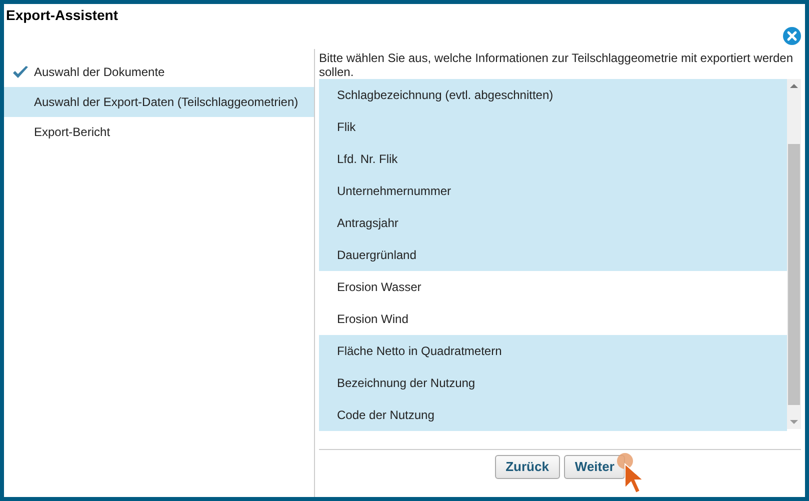 The height and width of the screenshot is (501, 809). What do you see at coordinates (553, 287) in the screenshot?
I see `list-item: Erosion Wasser` at bounding box center [553, 287].